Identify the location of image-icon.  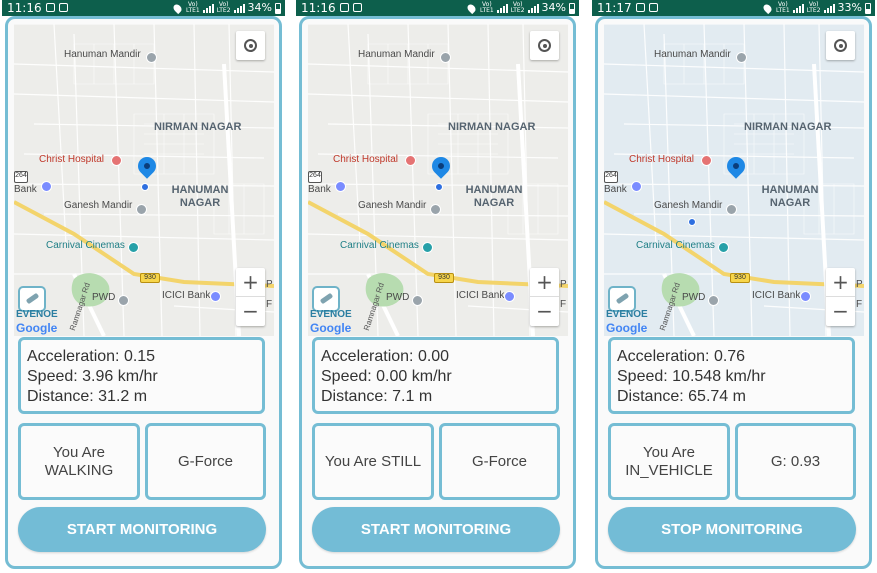
(50, 7).